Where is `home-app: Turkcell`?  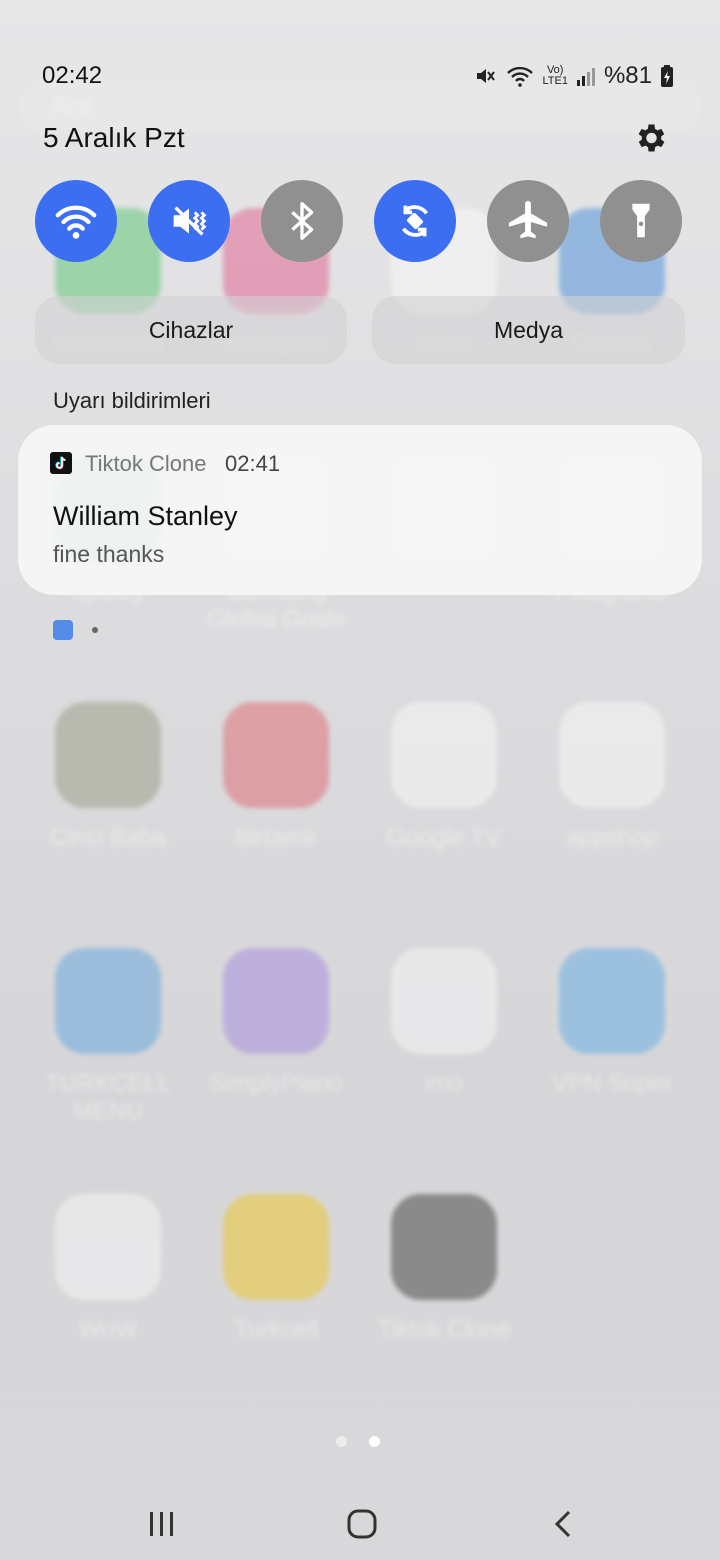
home-app: Turkcell is located at coordinates (276, 1269).